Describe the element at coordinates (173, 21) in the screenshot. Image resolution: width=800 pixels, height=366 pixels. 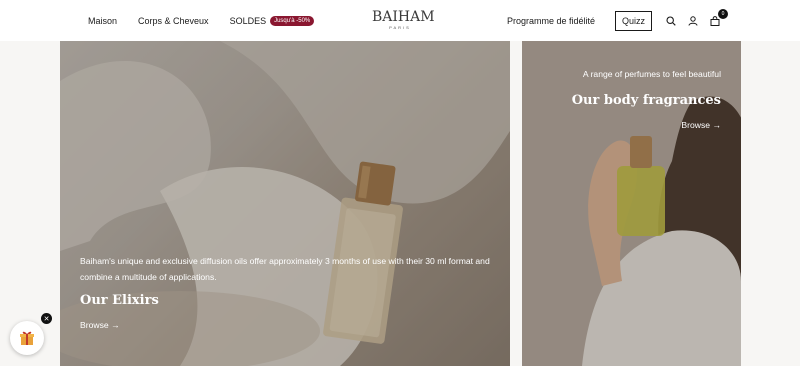
I see `nav-corps-cheveux: Corps & Cheveux` at that location.